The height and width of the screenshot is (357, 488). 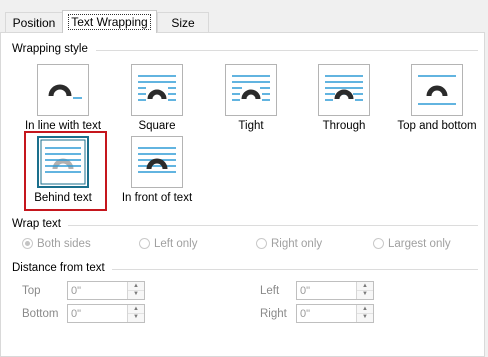 I want to click on tab-size: Size, so click(x=183, y=22).